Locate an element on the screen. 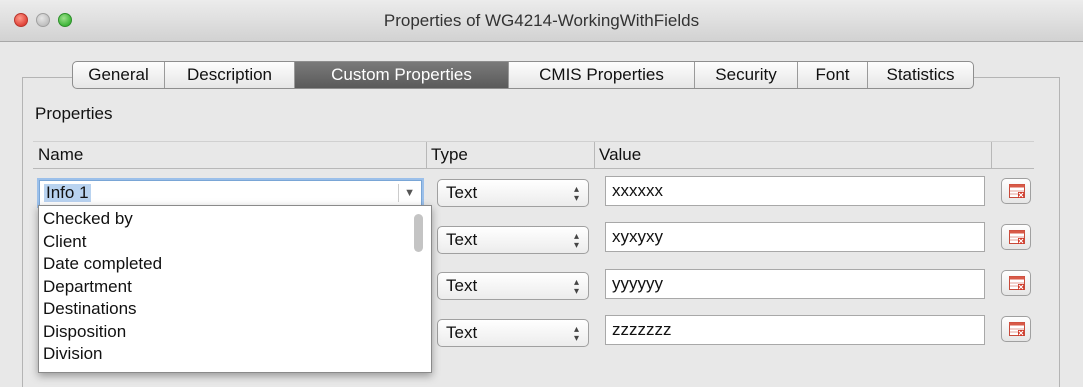  column-header-value: Value is located at coordinates (793, 155).